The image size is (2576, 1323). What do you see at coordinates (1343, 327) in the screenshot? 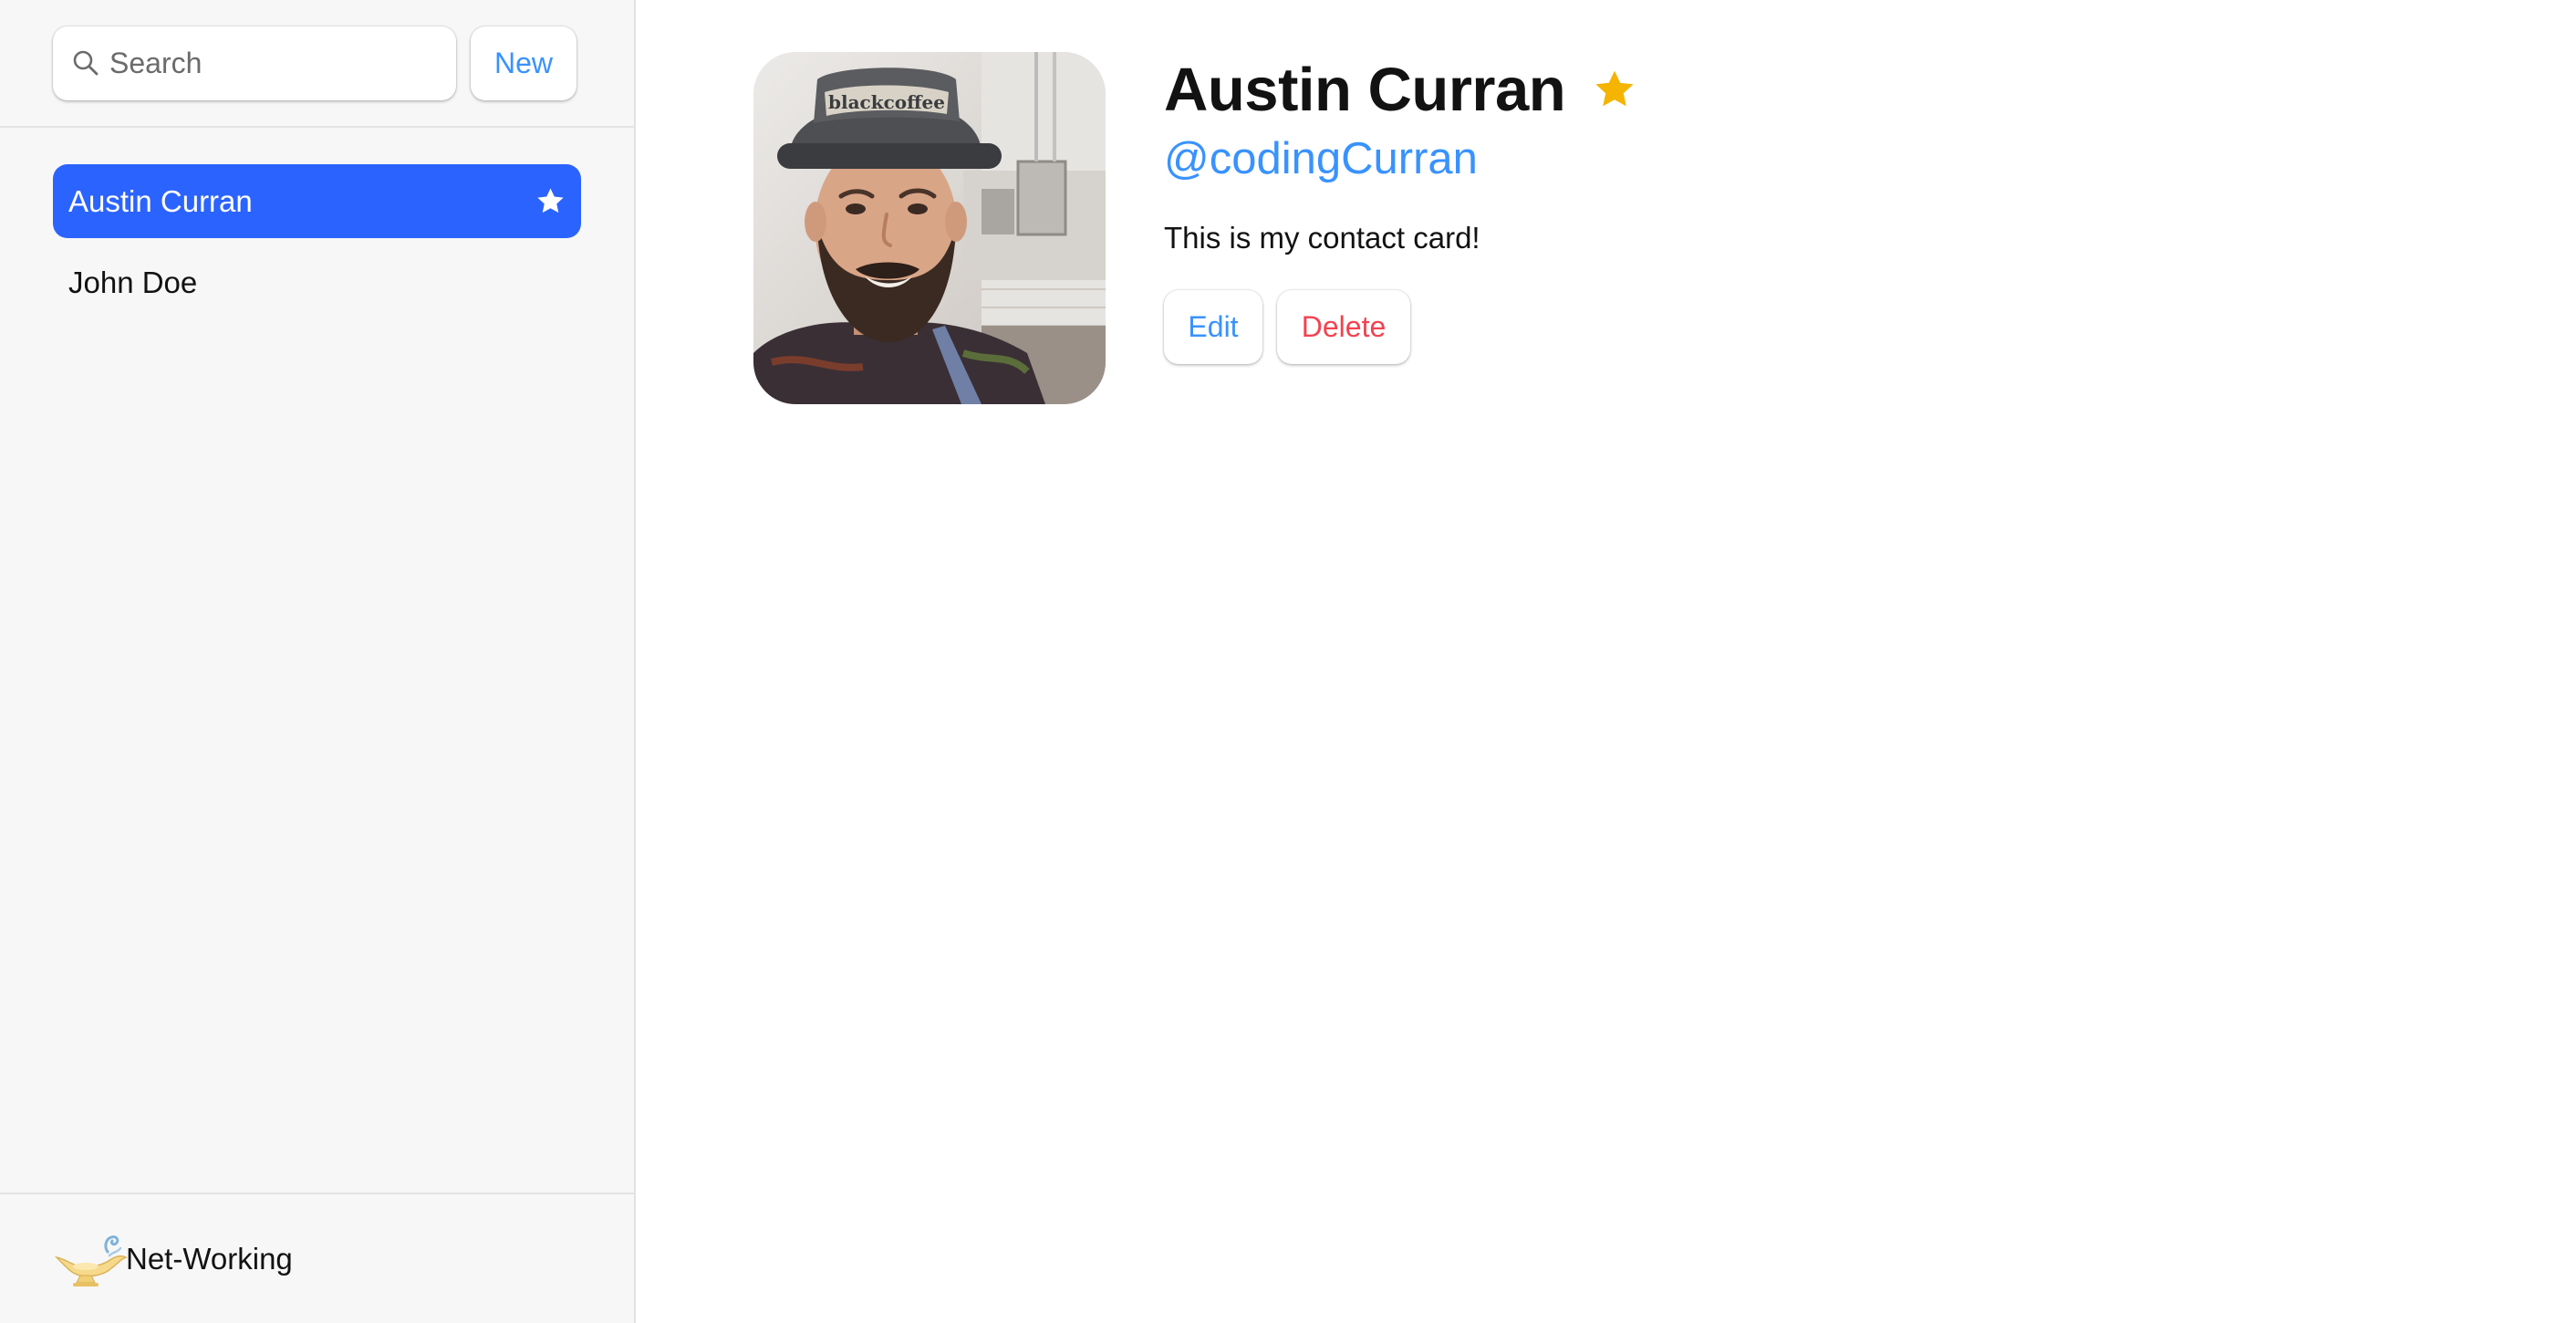
I see `delete-button: Delete` at bounding box center [1343, 327].